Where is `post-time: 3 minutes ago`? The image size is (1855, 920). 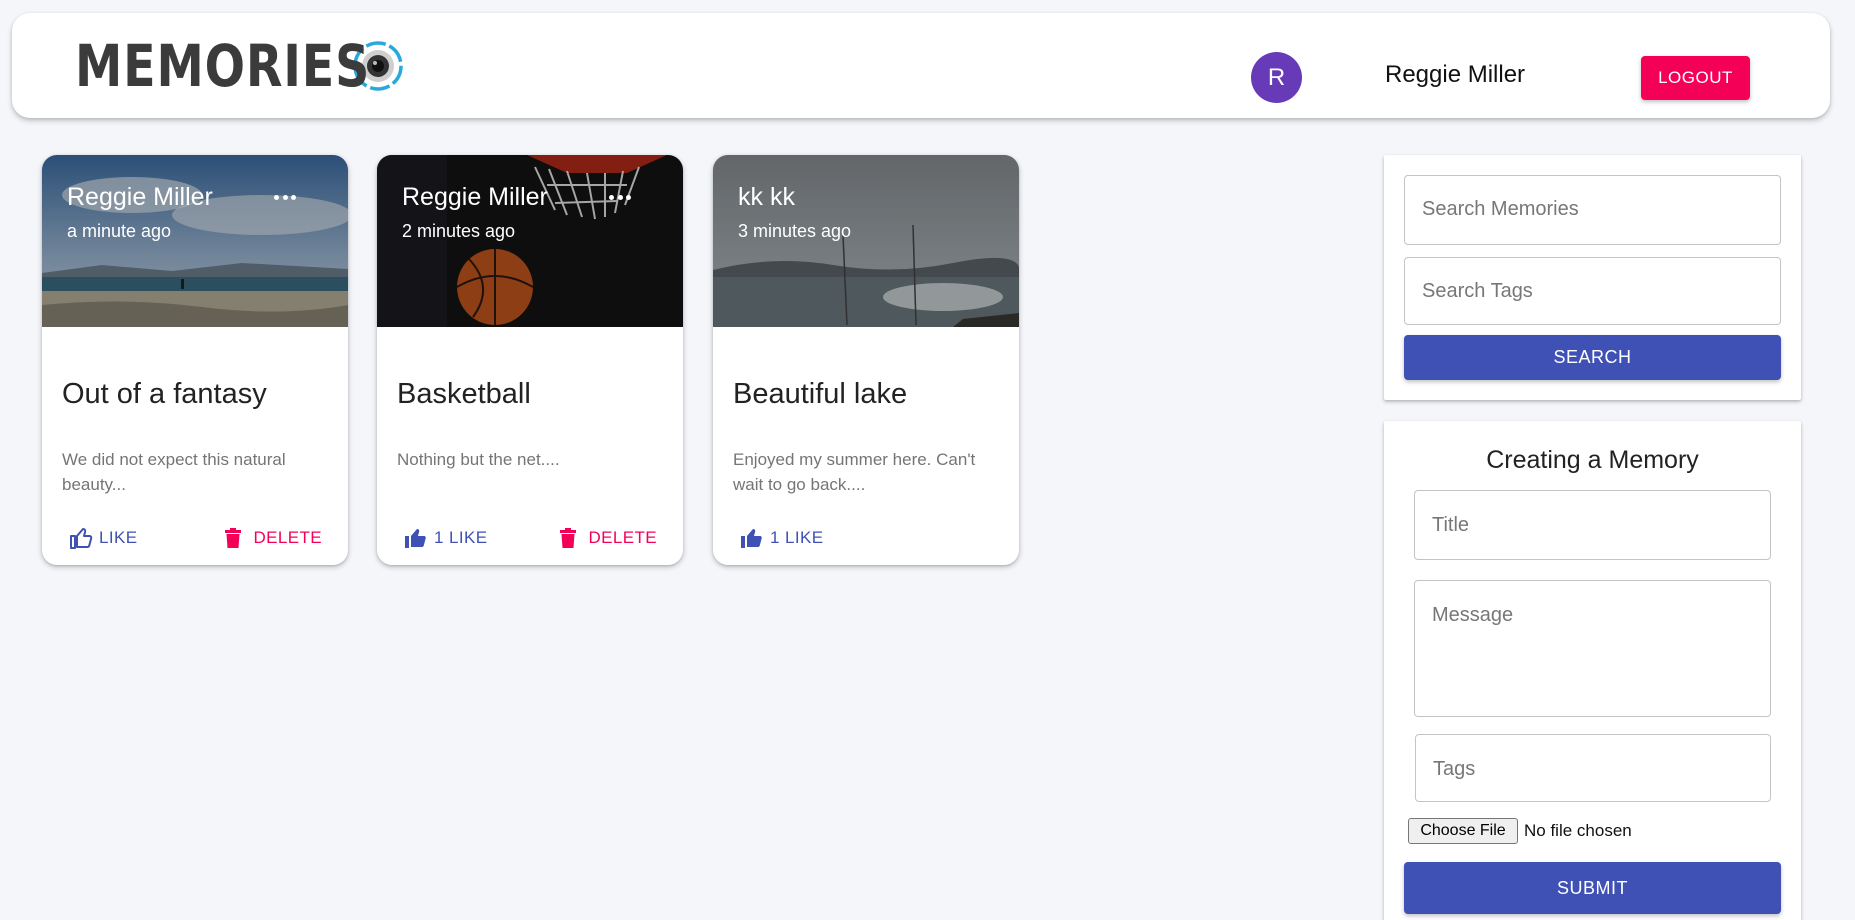
post-time: 3 minutes ago is located at coordinates (795, 231).